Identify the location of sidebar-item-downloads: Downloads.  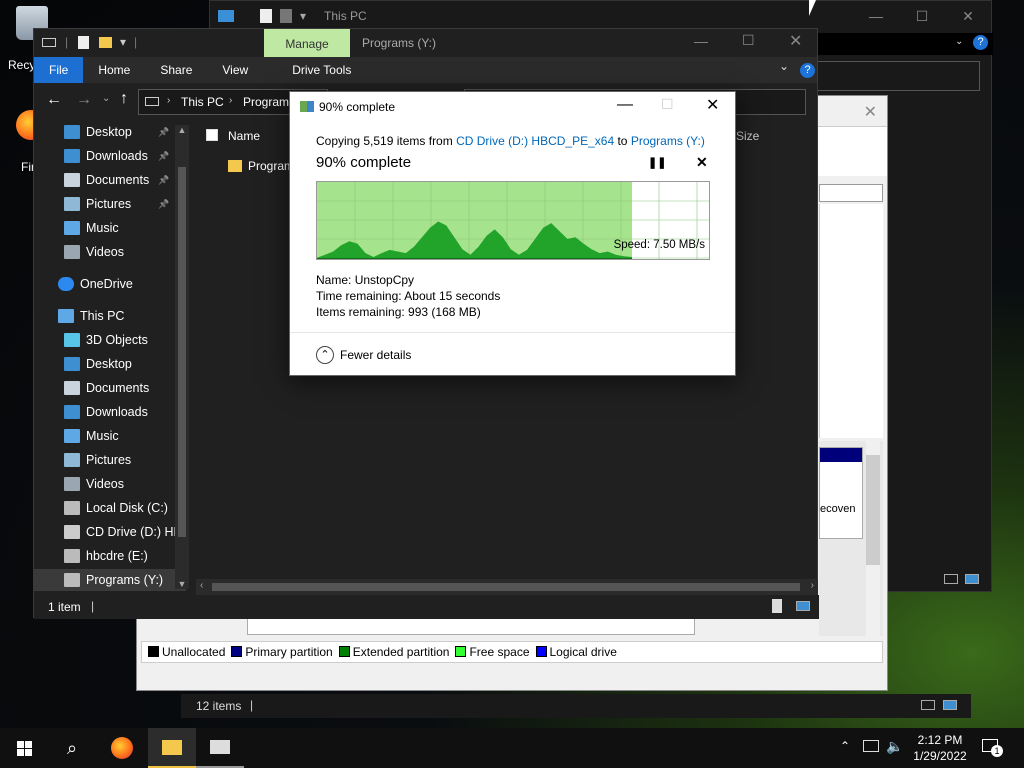
(110, 412).